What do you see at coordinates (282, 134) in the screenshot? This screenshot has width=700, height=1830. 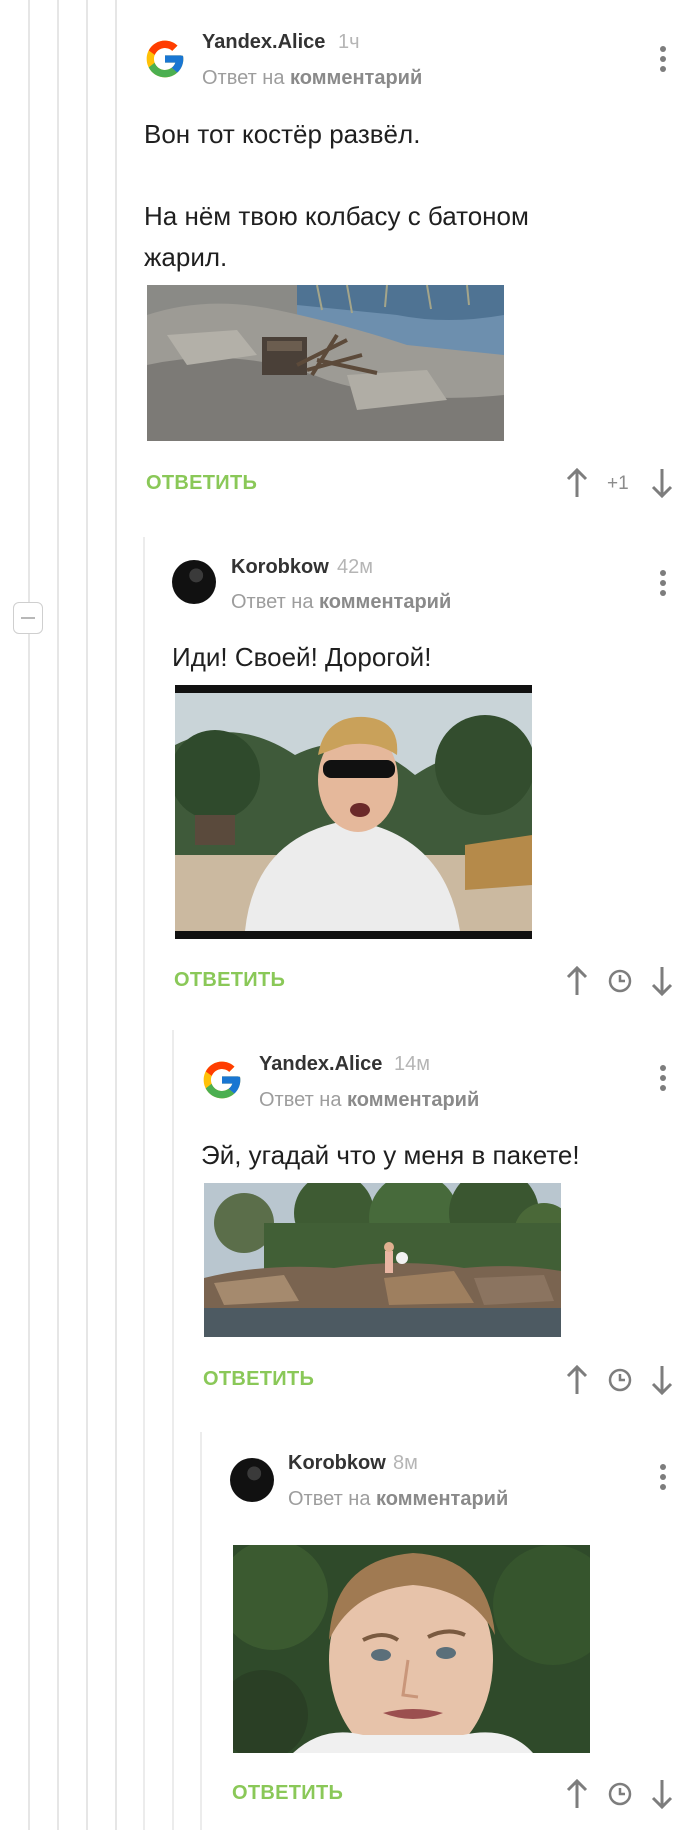 I see `comment-text-line: Вон тот костёр развёл.` at bounding box center [282, 134].